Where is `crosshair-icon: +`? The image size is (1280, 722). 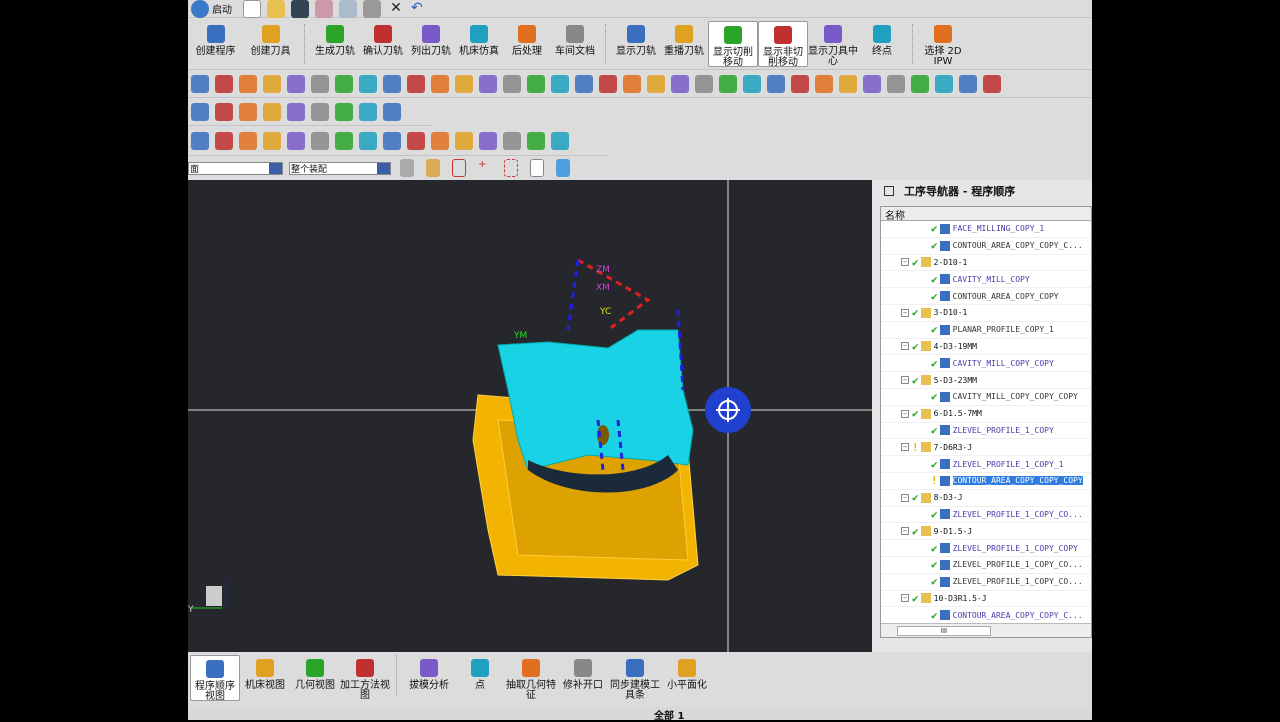
crosshair-icon: + is located at coordinates (485, 168).